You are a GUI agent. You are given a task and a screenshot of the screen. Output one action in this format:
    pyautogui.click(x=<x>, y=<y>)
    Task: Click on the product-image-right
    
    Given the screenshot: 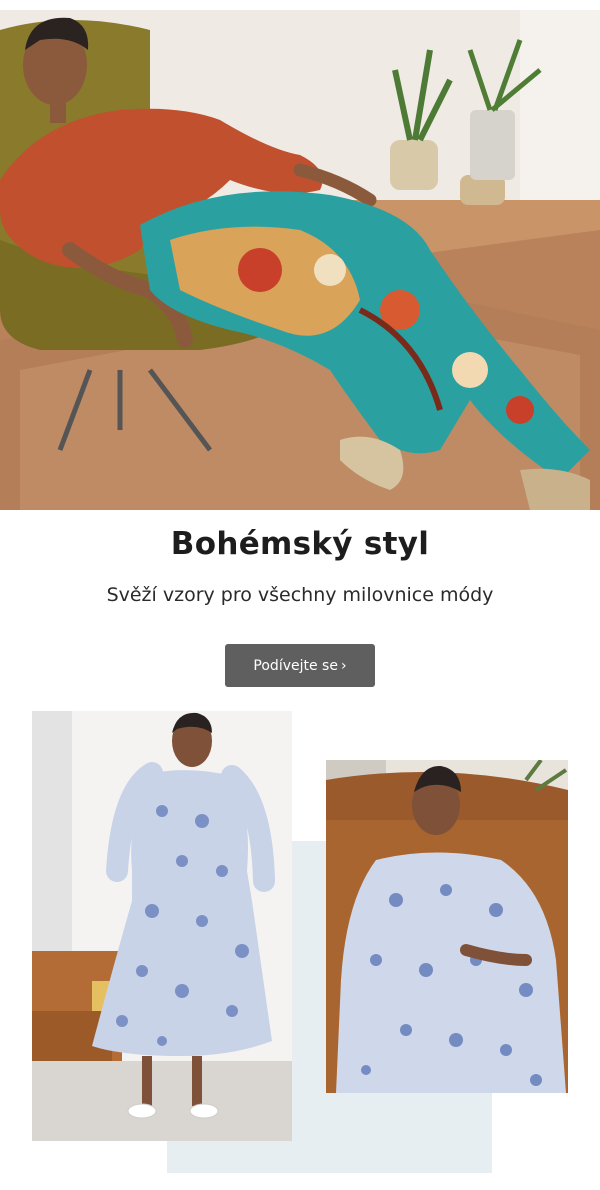 What is the action you would take?
    pyautogui.click(x=447, y=926)
    